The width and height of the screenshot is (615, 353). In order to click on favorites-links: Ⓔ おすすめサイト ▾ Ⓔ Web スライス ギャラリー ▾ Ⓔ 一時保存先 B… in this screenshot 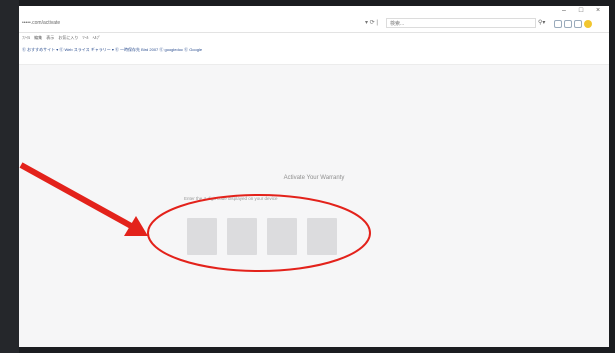, I will do `click(112, 50)`.